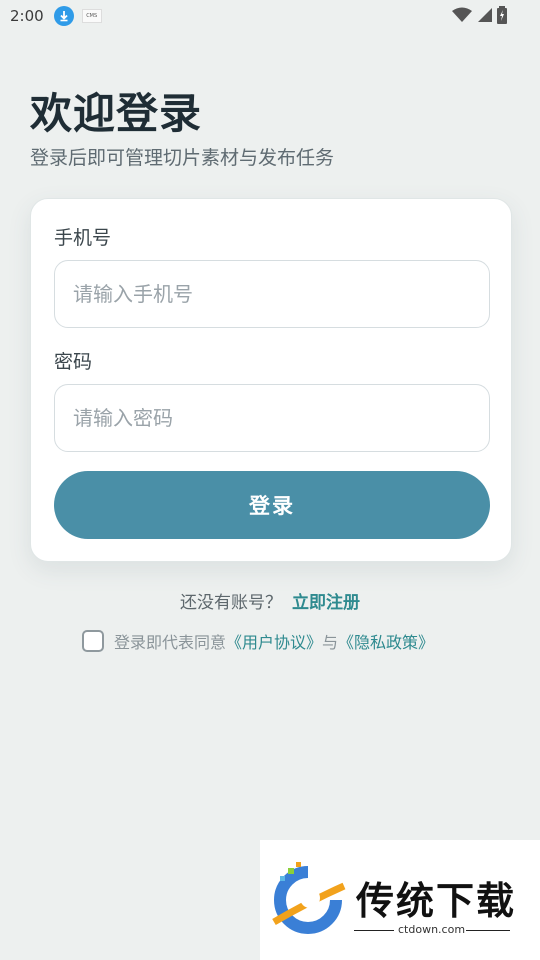 Image resolution: width=540 pixels, height=960 pixels. Describe the element at coordinates (326, 603) in the screenshot. I see `register-link: 立即注册` at that location.